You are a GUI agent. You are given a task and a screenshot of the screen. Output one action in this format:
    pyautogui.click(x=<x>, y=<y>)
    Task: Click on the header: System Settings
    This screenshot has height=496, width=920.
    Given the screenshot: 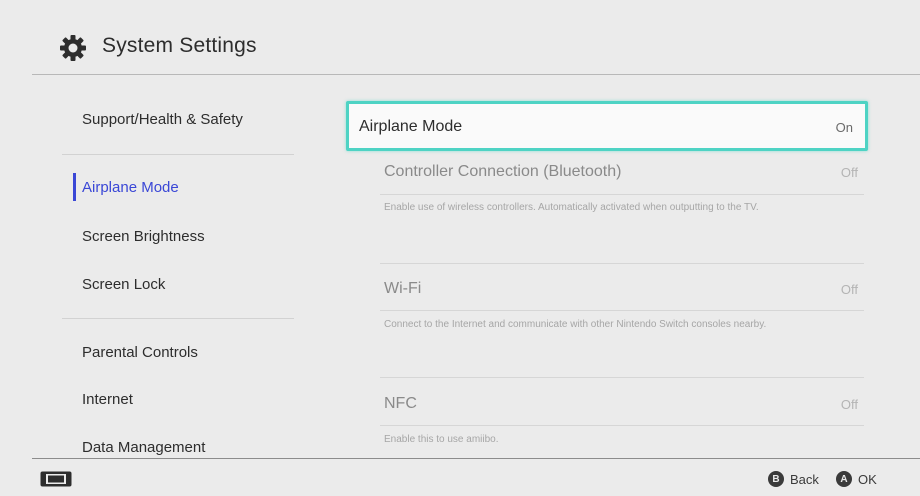 What is the action you would take?
    pyautogui.click(x=460, y=37)
    